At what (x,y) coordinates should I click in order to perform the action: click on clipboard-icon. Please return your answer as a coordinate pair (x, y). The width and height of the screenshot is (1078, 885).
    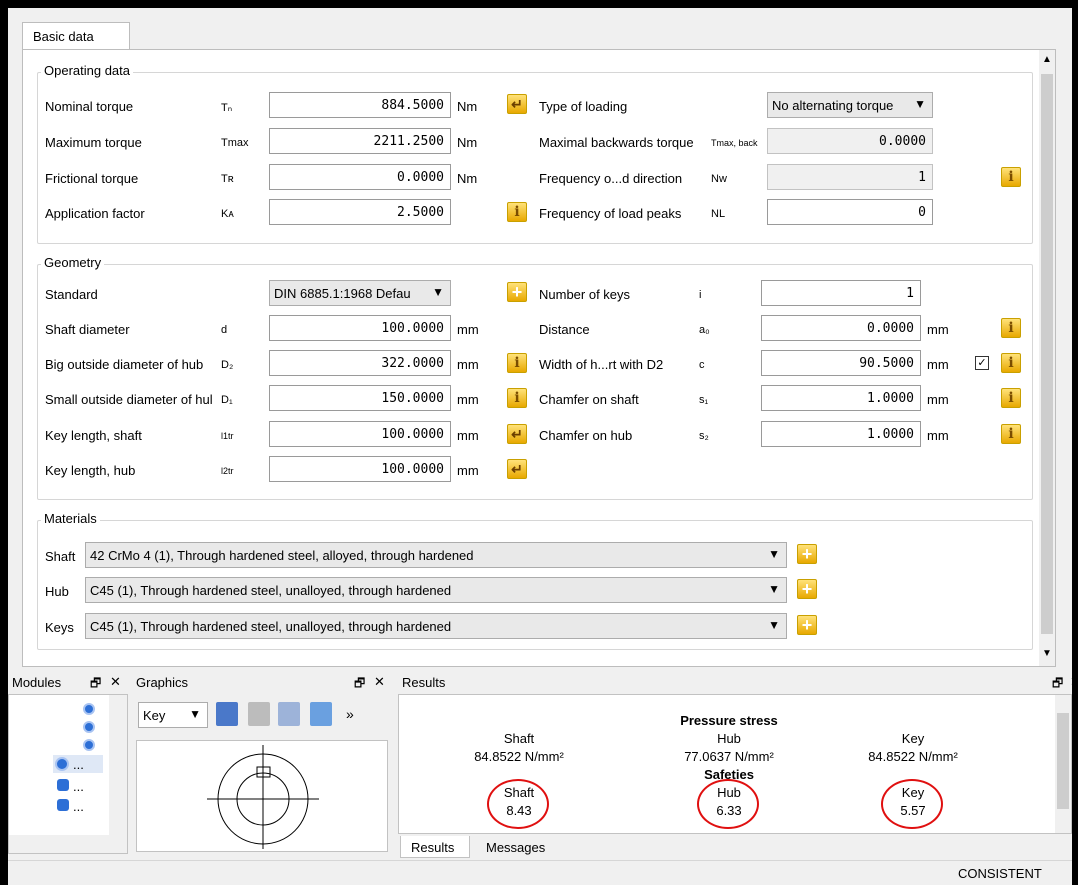
    Looking at the image, I should click on (289, 714).